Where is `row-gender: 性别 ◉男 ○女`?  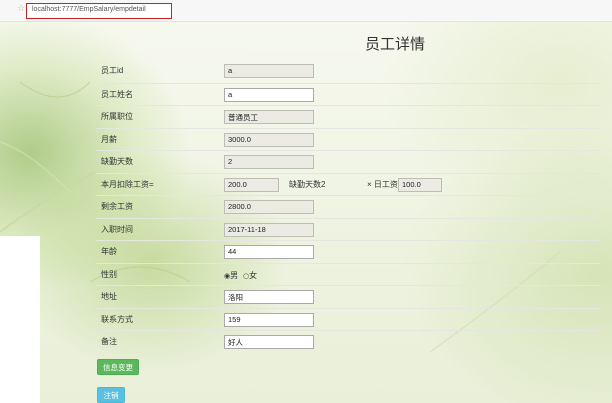
row-gender: 性别 ◉男 ○女 is located at coordinates (348, 274).